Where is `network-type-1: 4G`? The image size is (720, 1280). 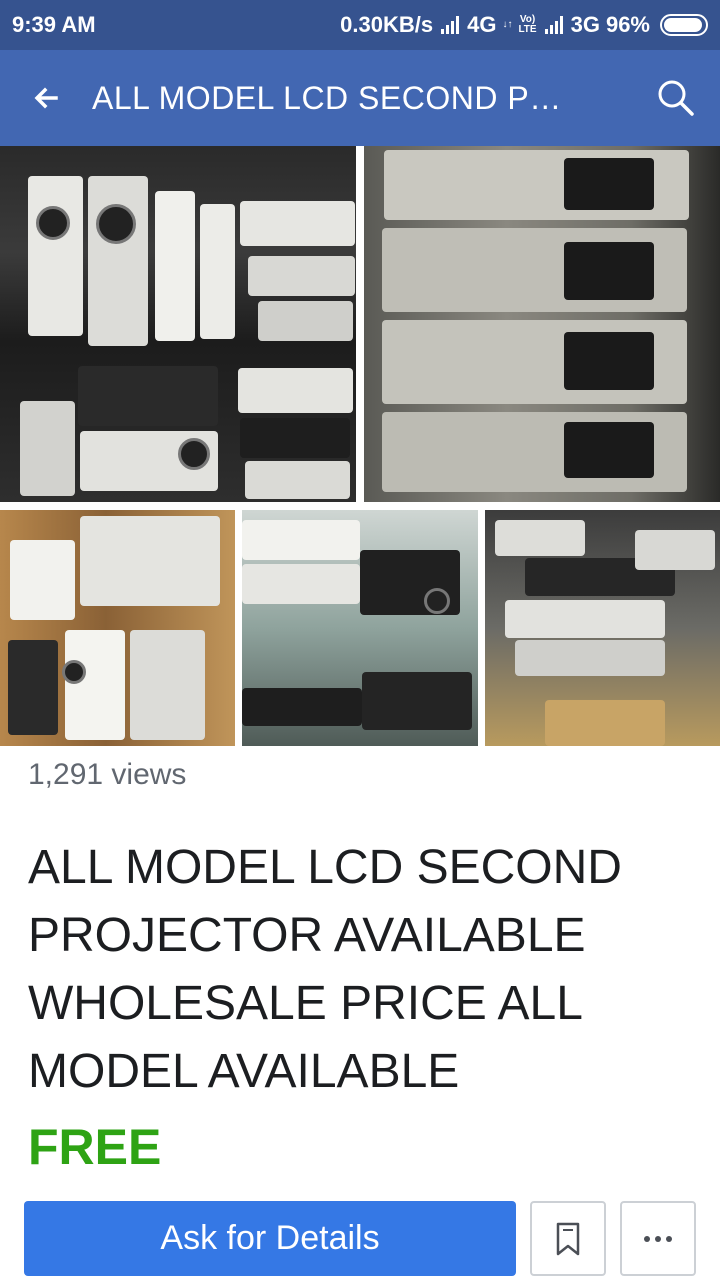 network-type-1: 4G is located at coordinates (482, 24).